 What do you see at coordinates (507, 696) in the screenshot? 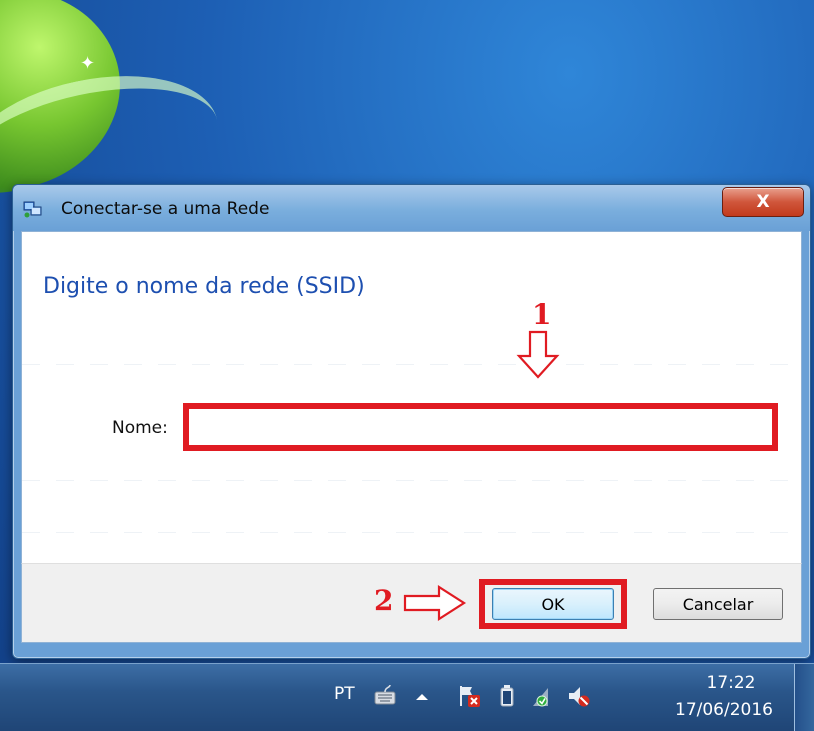
I see `battery-icon` at bounding box center [507, 696].